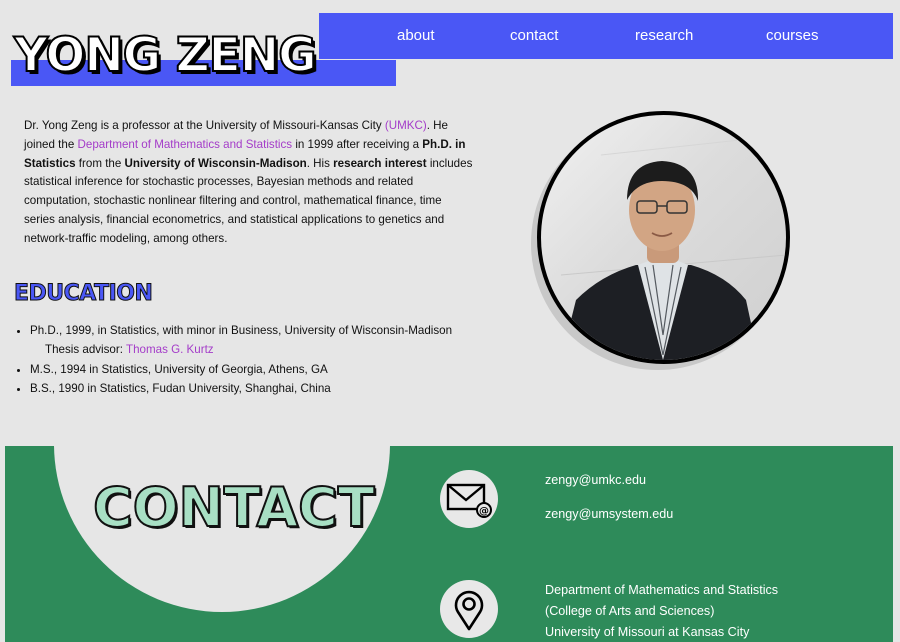 This screenshot has width=900, height=642. What do you see at coordinates (469, 499) in the screenshot?
I see `email-icon: @` at bounding box center [469, 499].